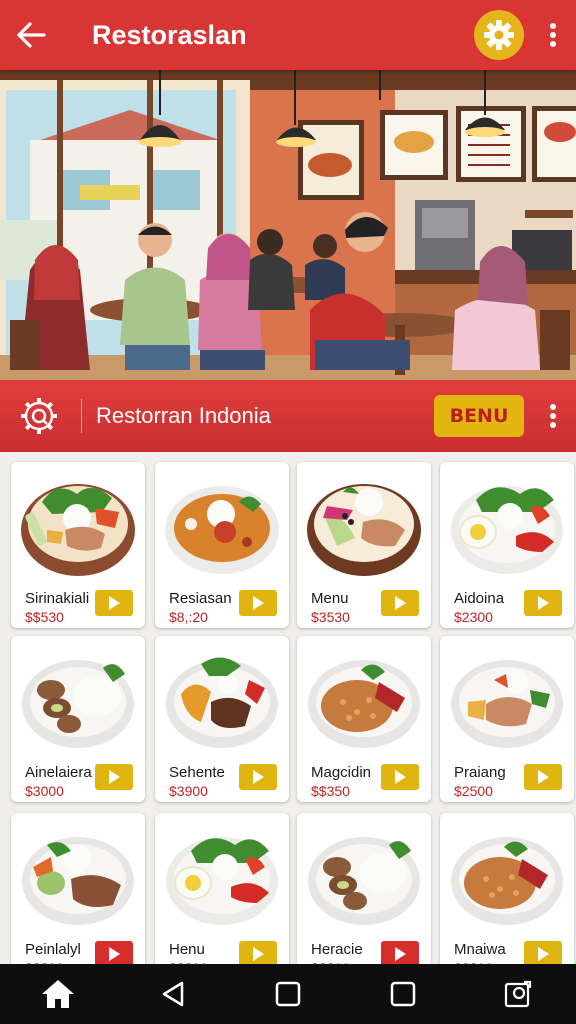 The height and width of the screenshot is (1024, 576). I want to click on menu-item-card: Henu$$$00, so click(222, 888).